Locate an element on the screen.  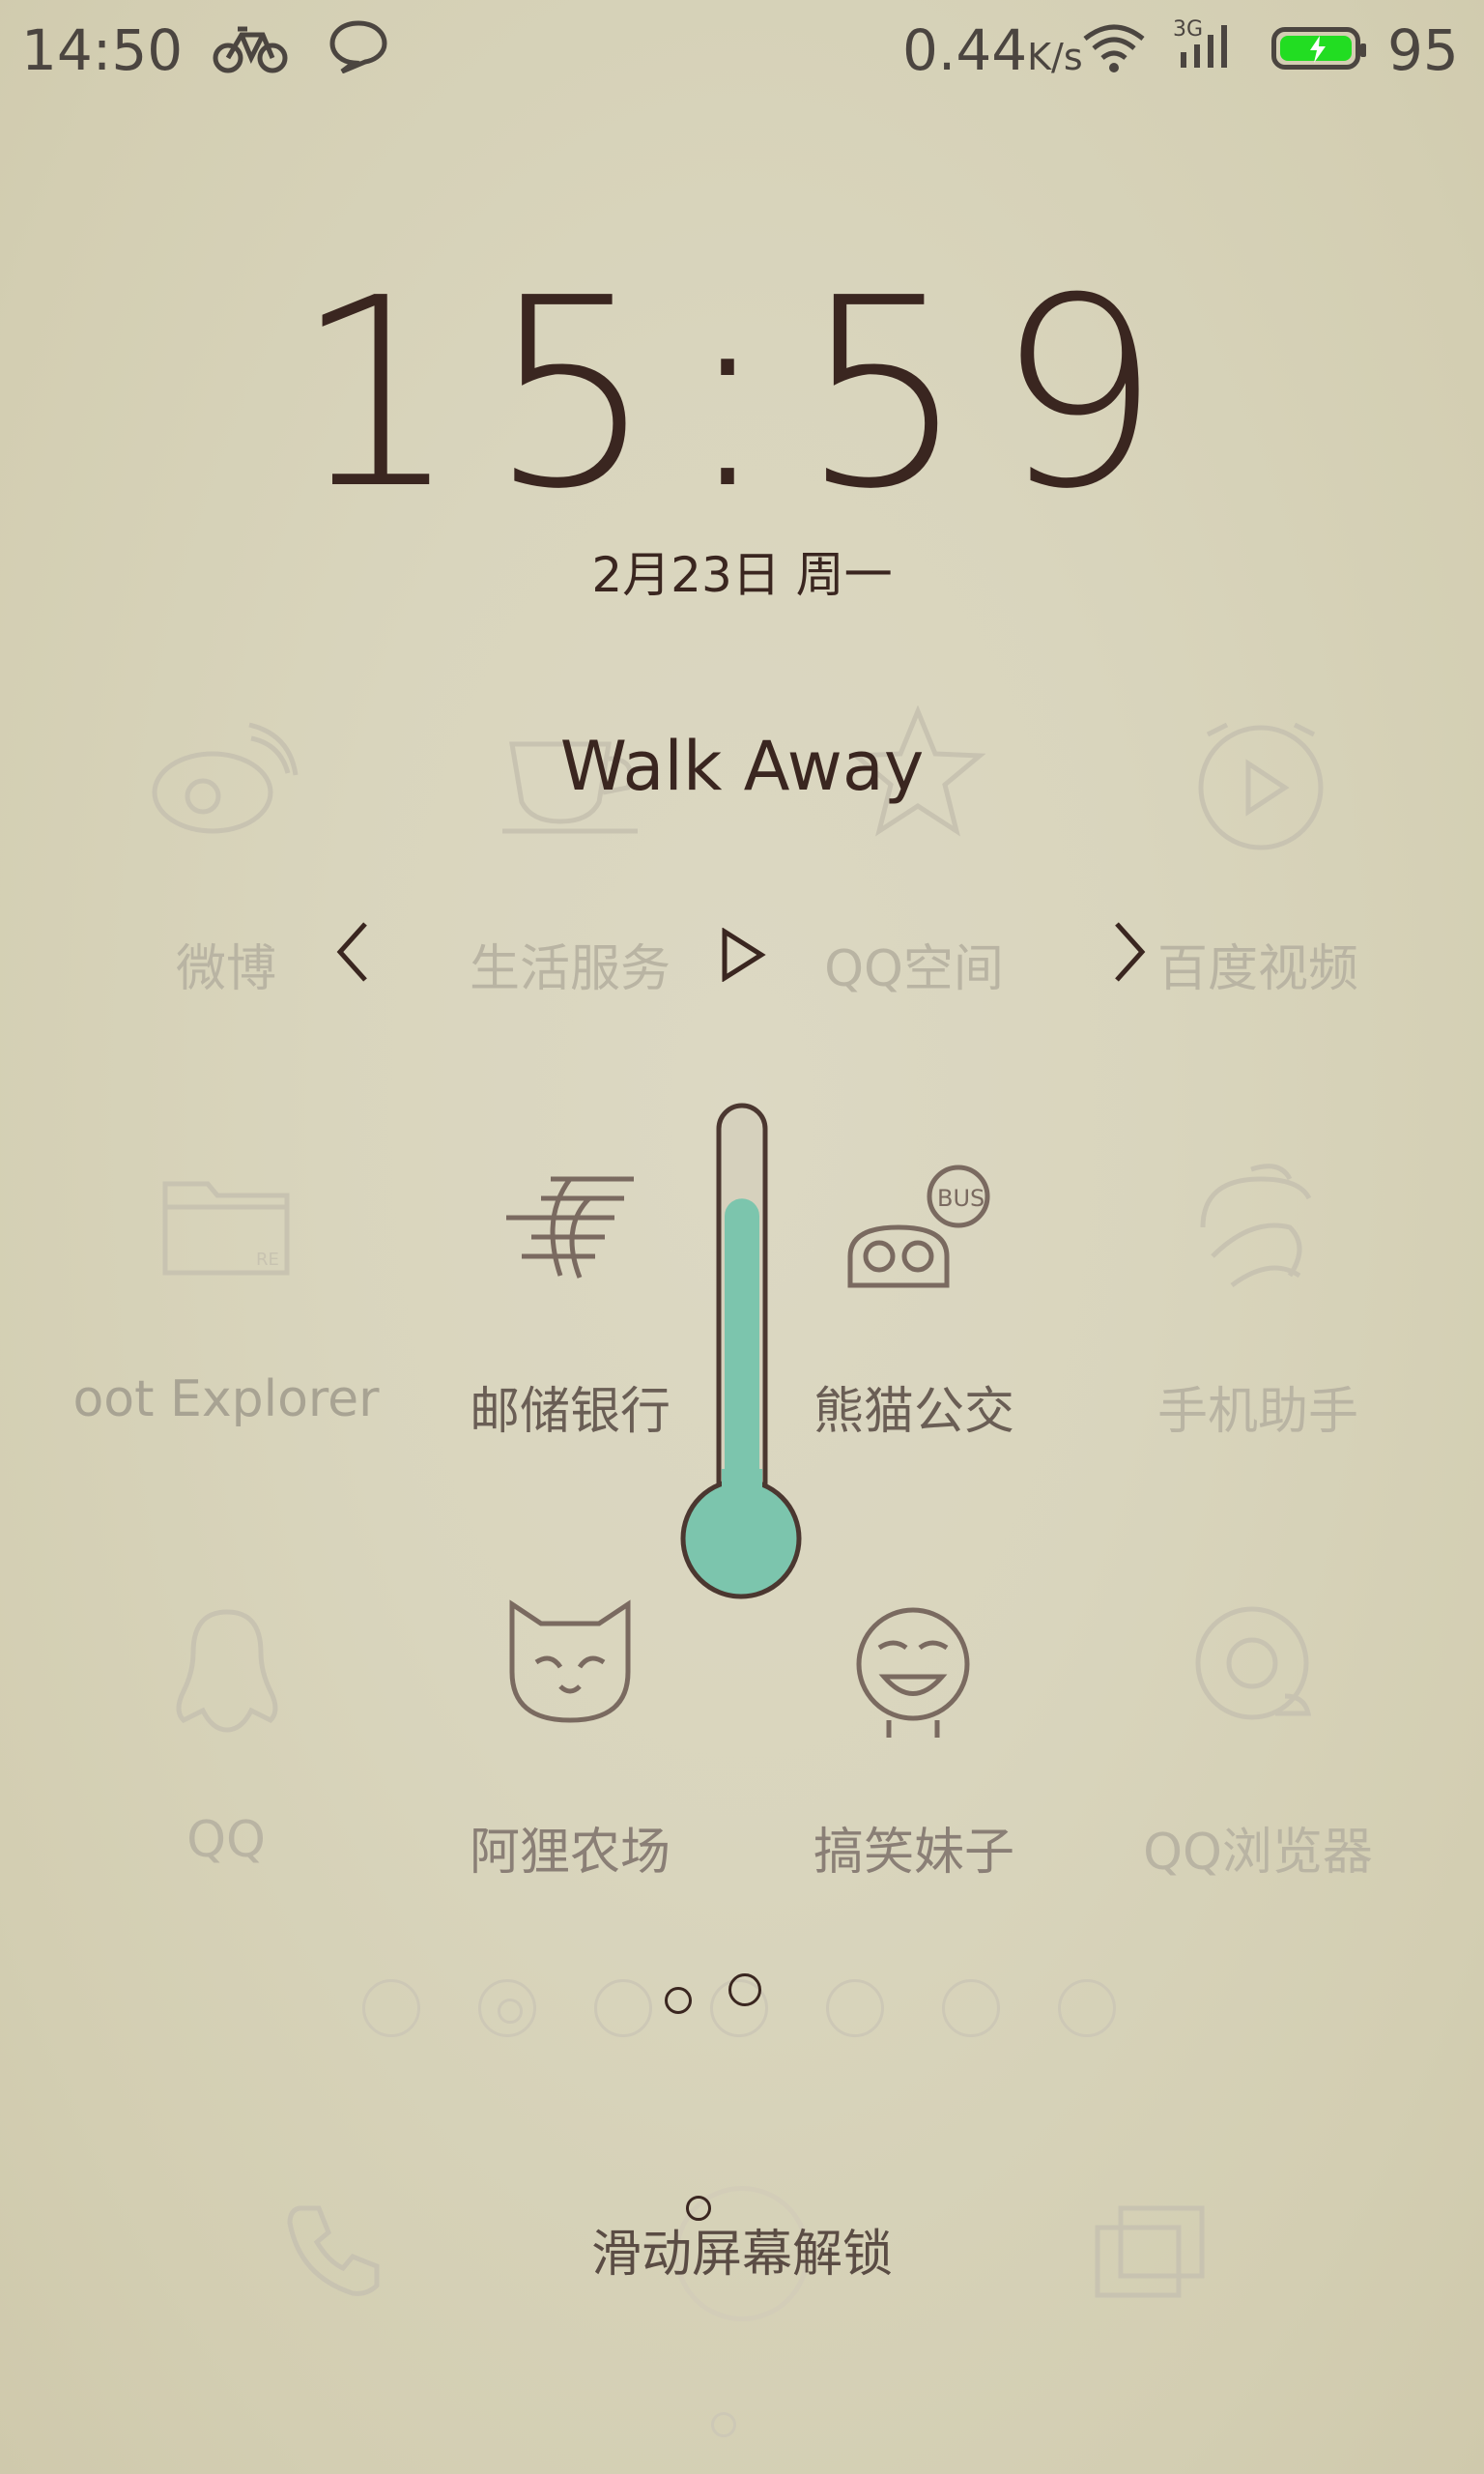
status-time: 14:50 is located at coordinates (103, 50).